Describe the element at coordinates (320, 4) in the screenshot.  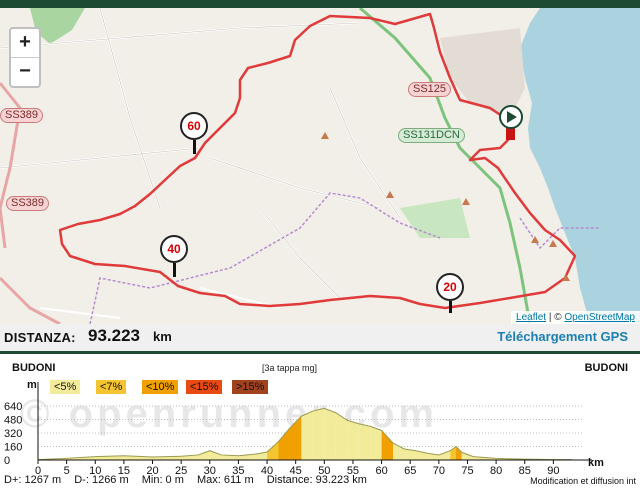
I see `top-bar` at that location.